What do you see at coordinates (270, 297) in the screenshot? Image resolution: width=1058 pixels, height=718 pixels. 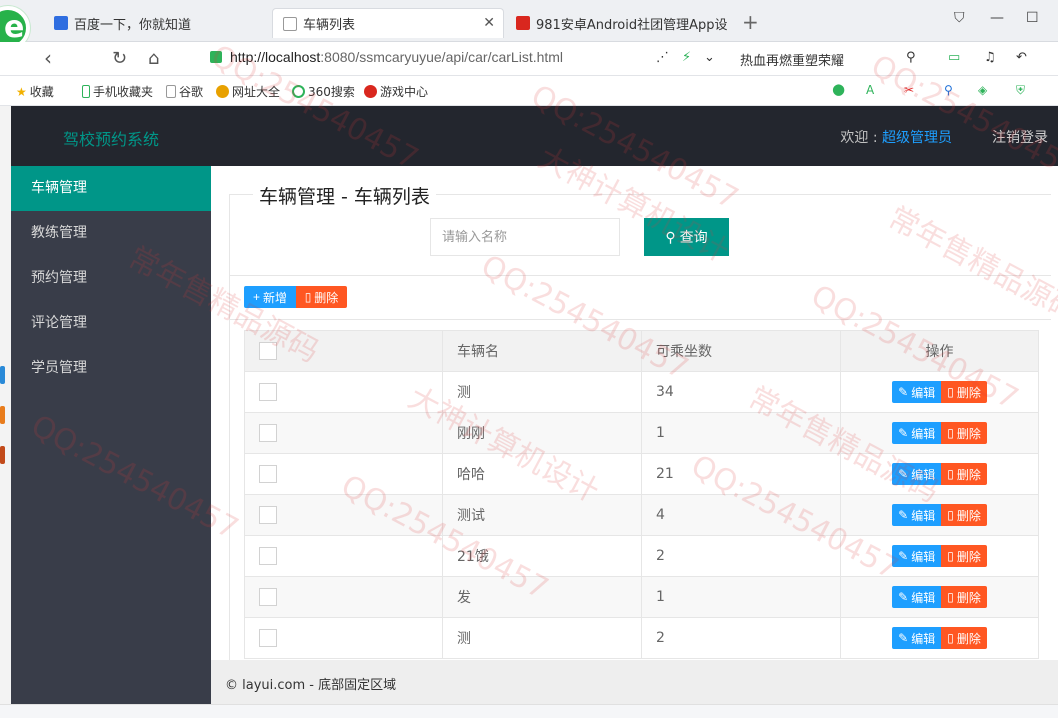 I see `add-button: + 新增` at bounding box center [270, 297].